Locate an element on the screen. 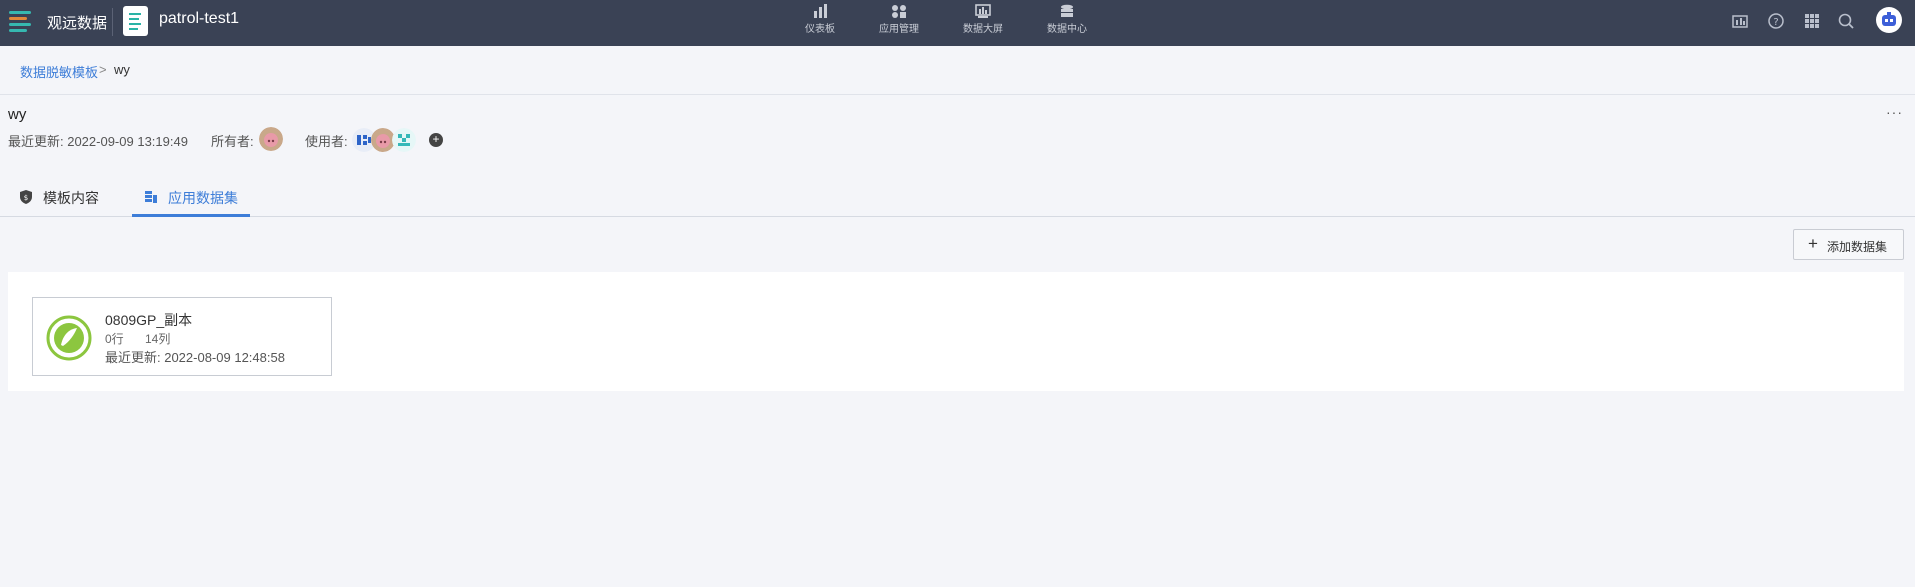 The image size is (1915, 587). grid-icon is located at coordinates (1812, 21).